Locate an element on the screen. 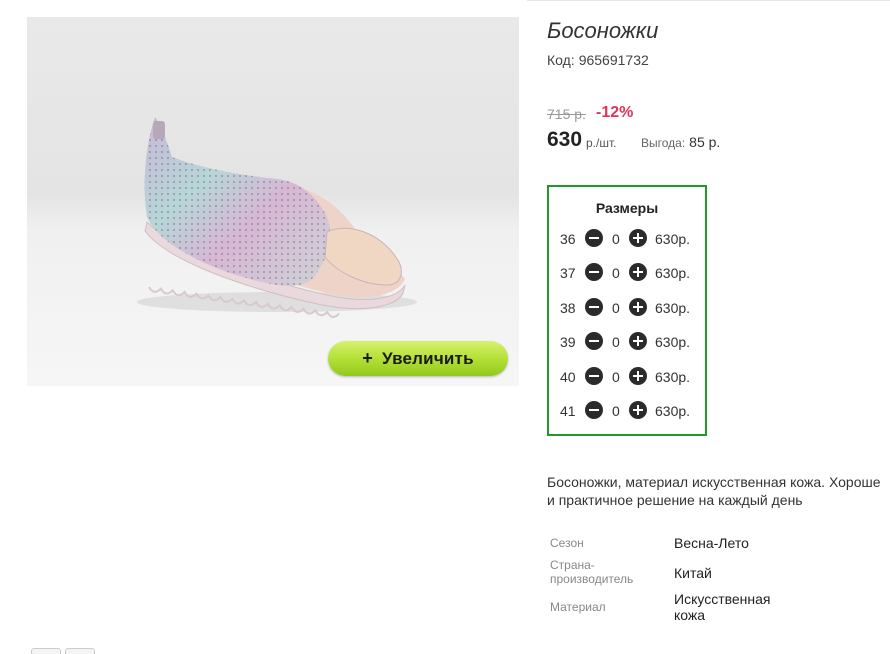 This screenshot has width=890, height=654. size-row: 38 0 630р. is located at coordinates (627, 308).